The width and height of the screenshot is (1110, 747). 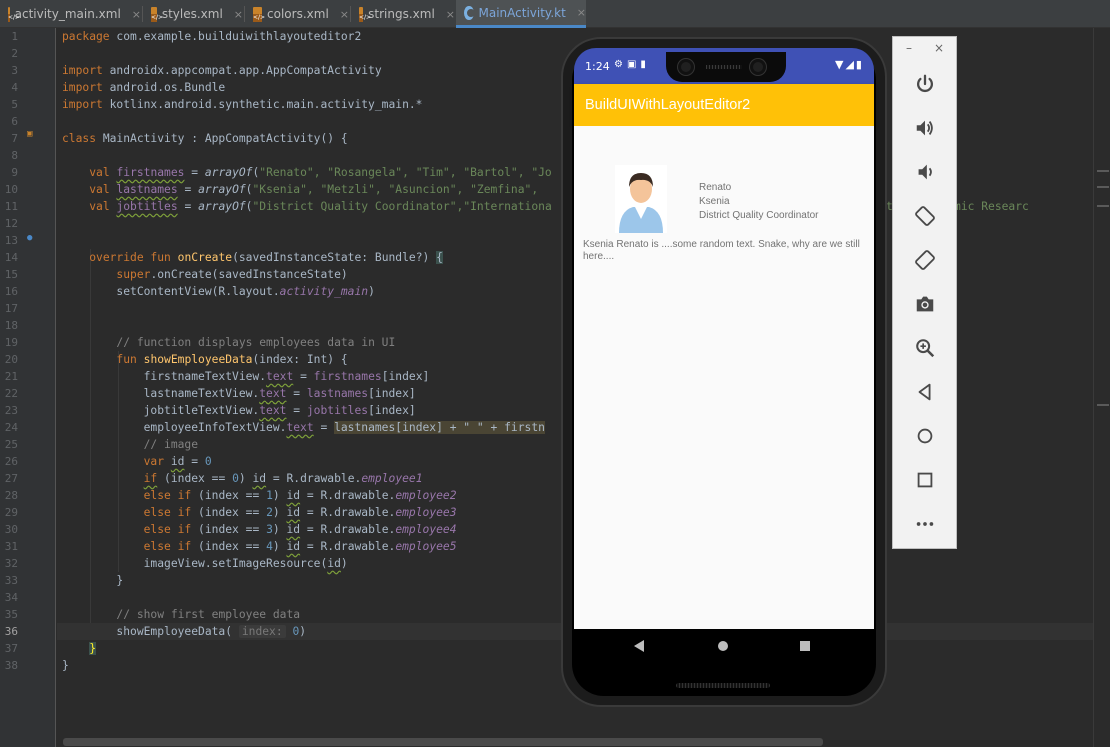 What do you see at coordinates (849, 64) in the screenshot?
I see `status-signal-battery-icons: ▼◢▮` at bounding box center [849, 64].